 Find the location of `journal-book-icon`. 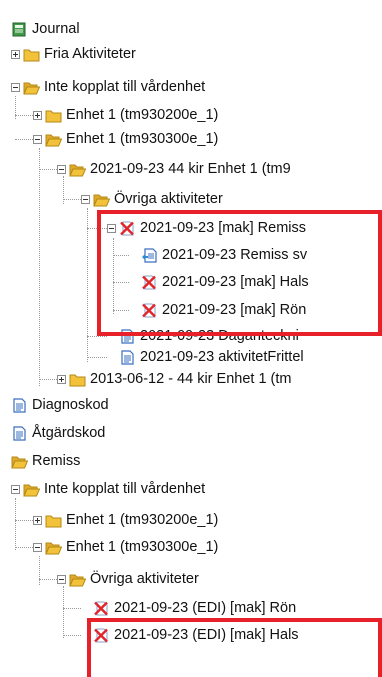

journal-book-icon is located at coordinates (19, 29).